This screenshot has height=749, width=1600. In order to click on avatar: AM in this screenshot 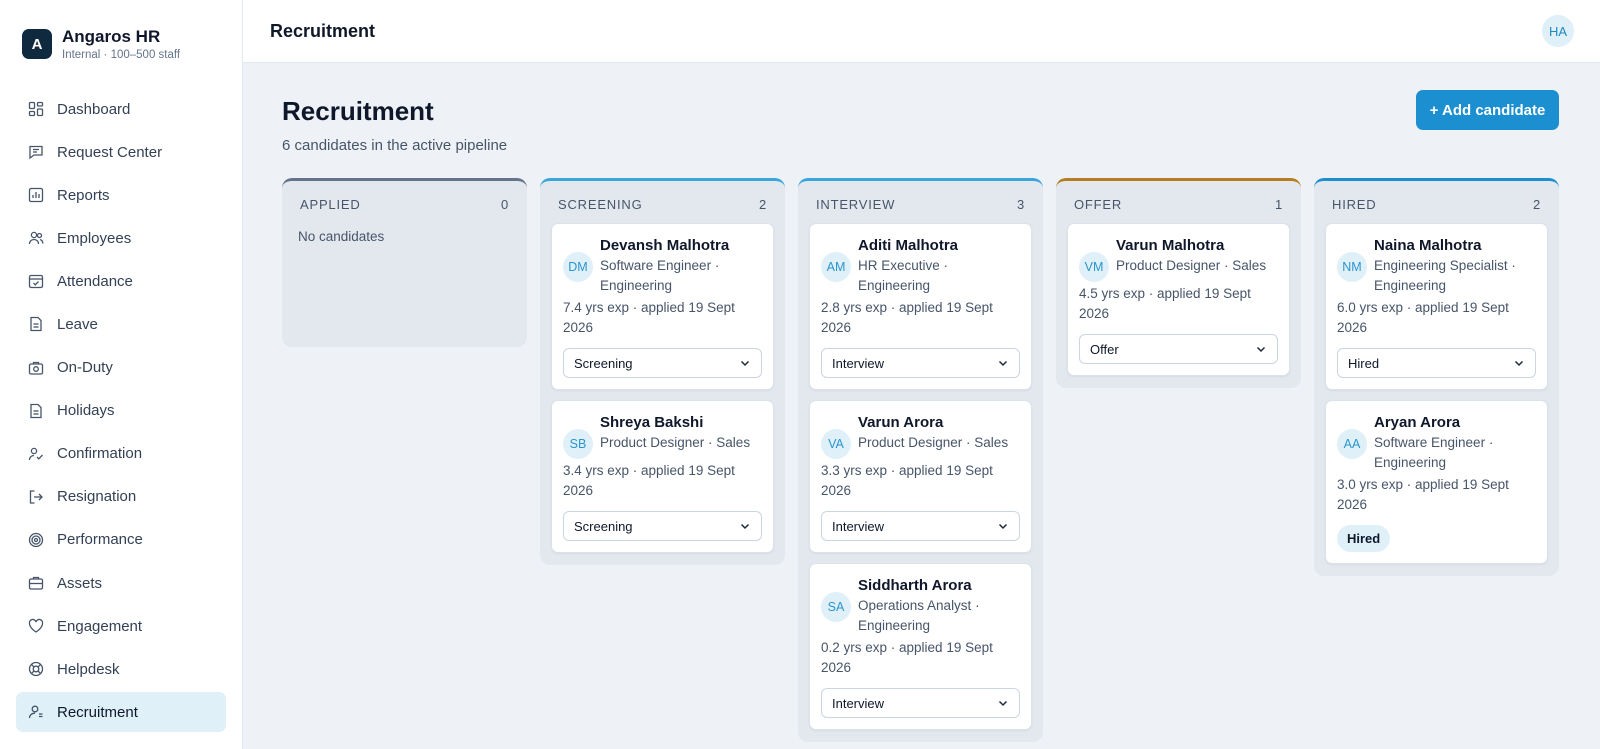, I will do `click(836, 267)`.